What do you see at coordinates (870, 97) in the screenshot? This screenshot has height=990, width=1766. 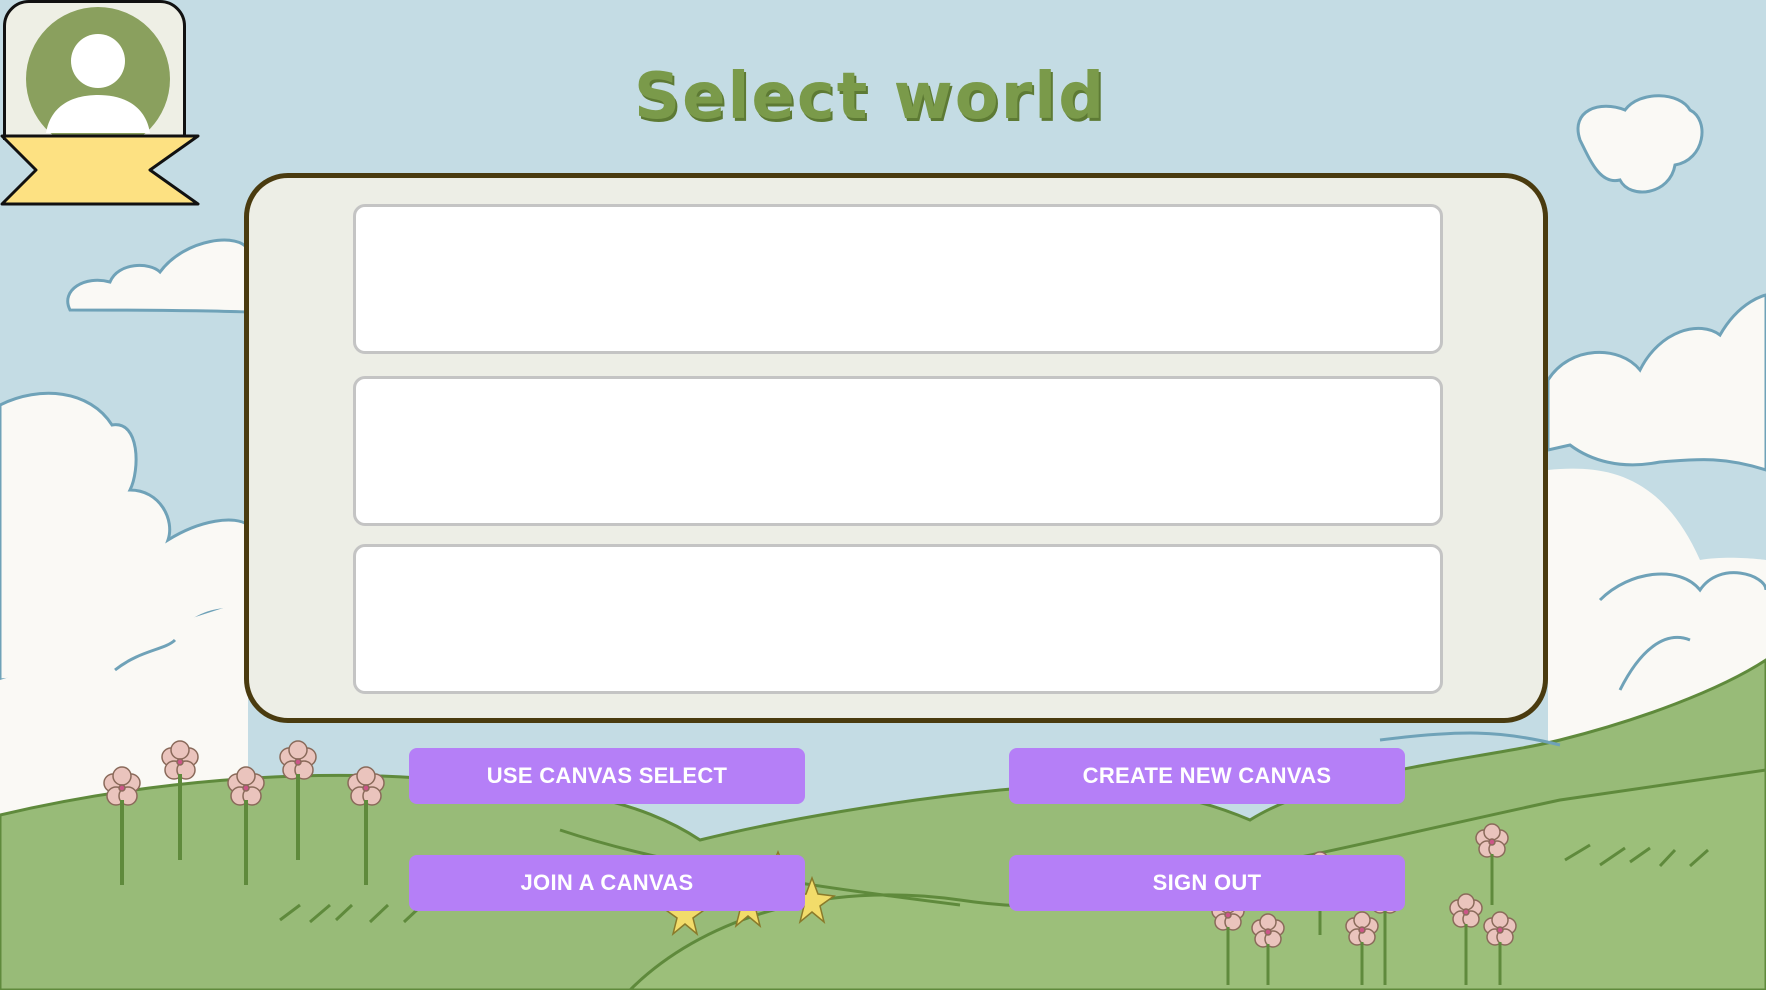 I see `page-title: Select world` at bounding box center [870, 97].